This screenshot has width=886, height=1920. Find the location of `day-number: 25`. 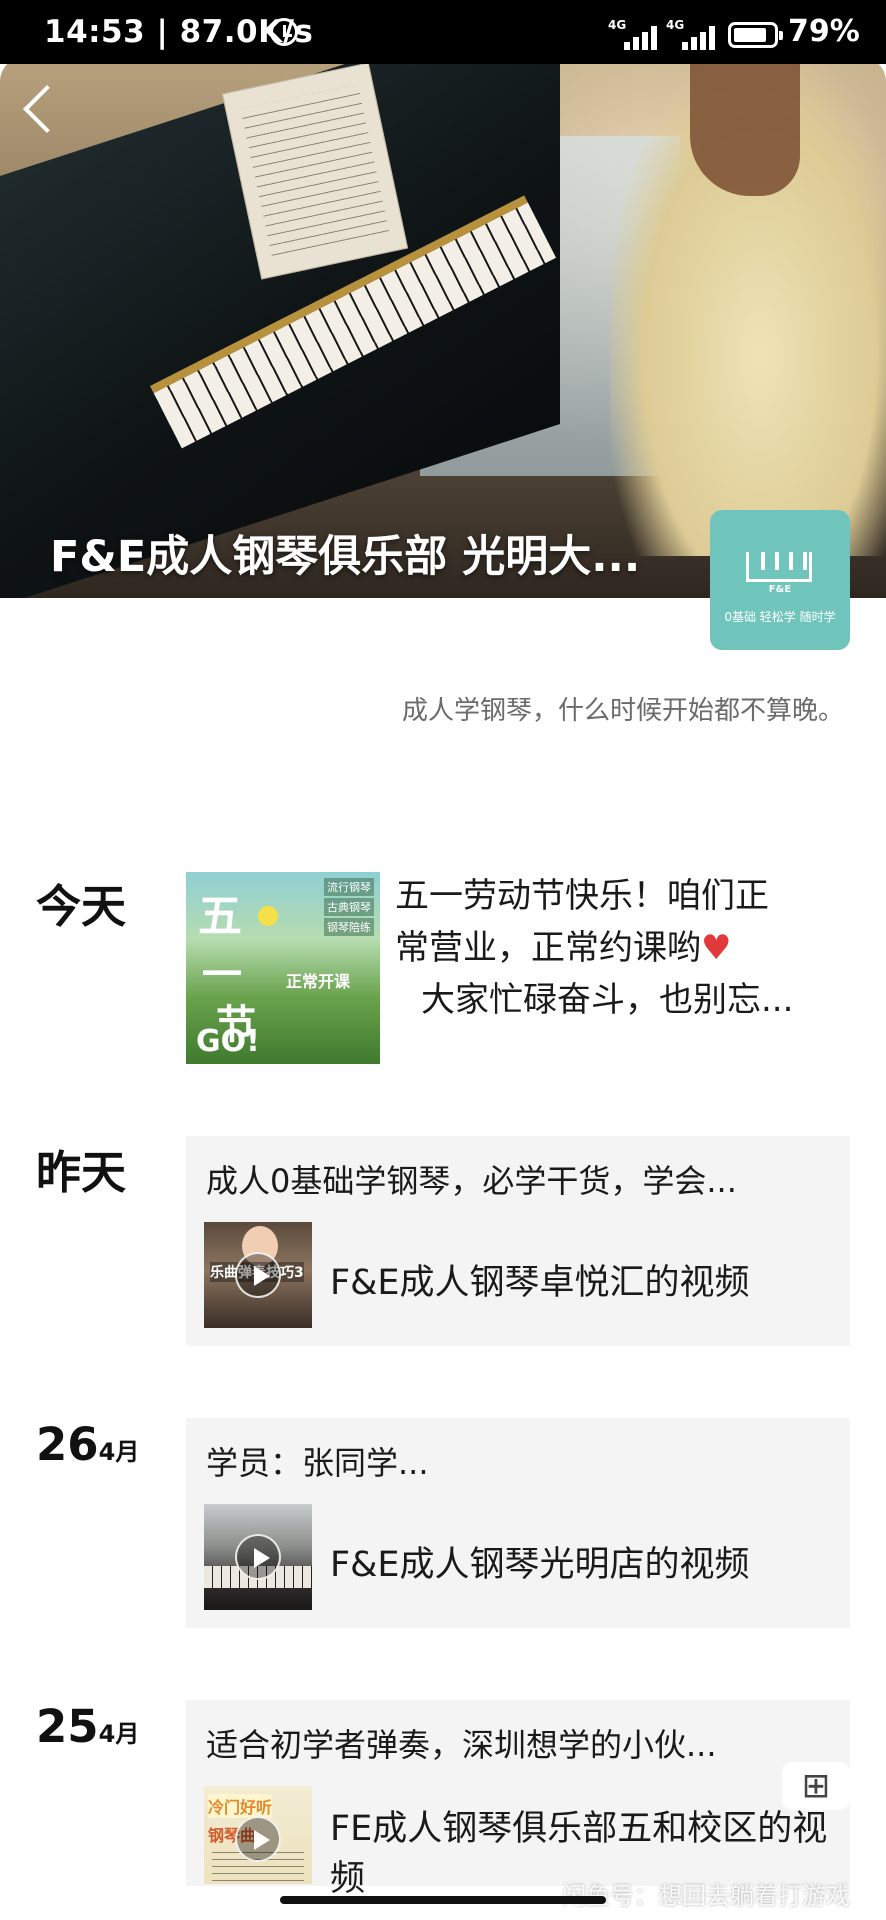

day-number: 25 is located at coordinates (67, 1726).